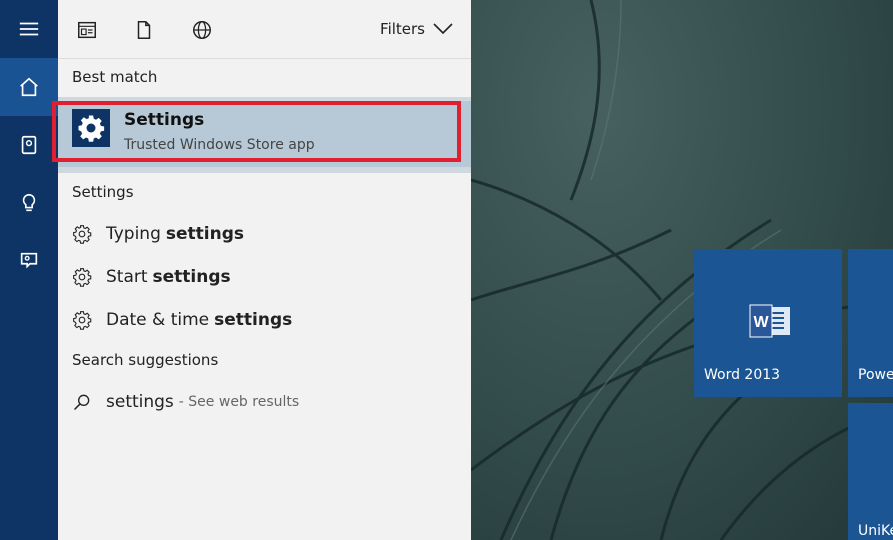 The height and width of the screenshot is (540, 893). What do you see at coordinates (402, 29) in the screenshot?
I see `filters-label: Filters` at bounding box center [402, 29].